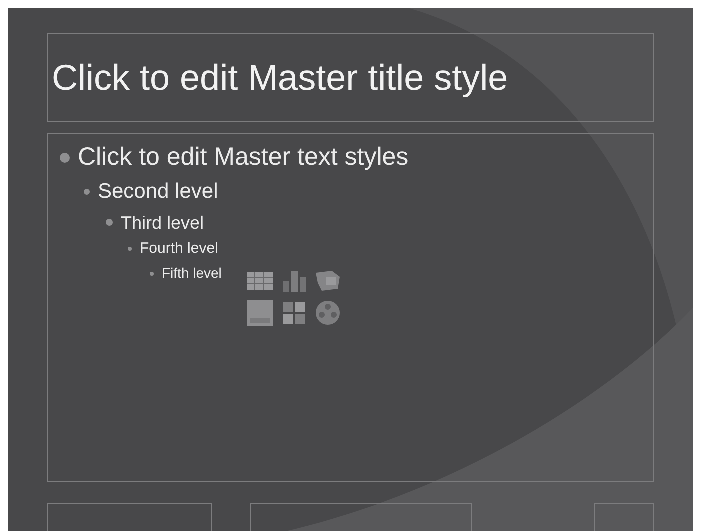 The image size is (705, 531). I want to click on outline-text: Fifth level, so click(192, 273).